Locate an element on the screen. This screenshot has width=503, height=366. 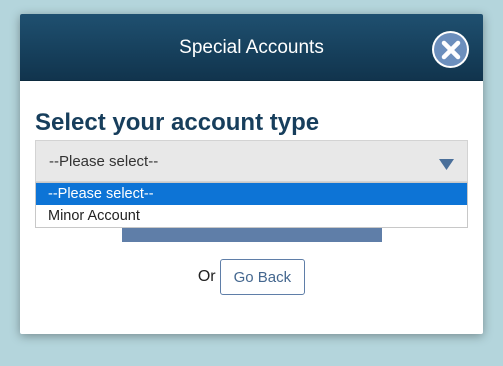
option-minor-account: Minor Account is located at coordinates (251, 216).